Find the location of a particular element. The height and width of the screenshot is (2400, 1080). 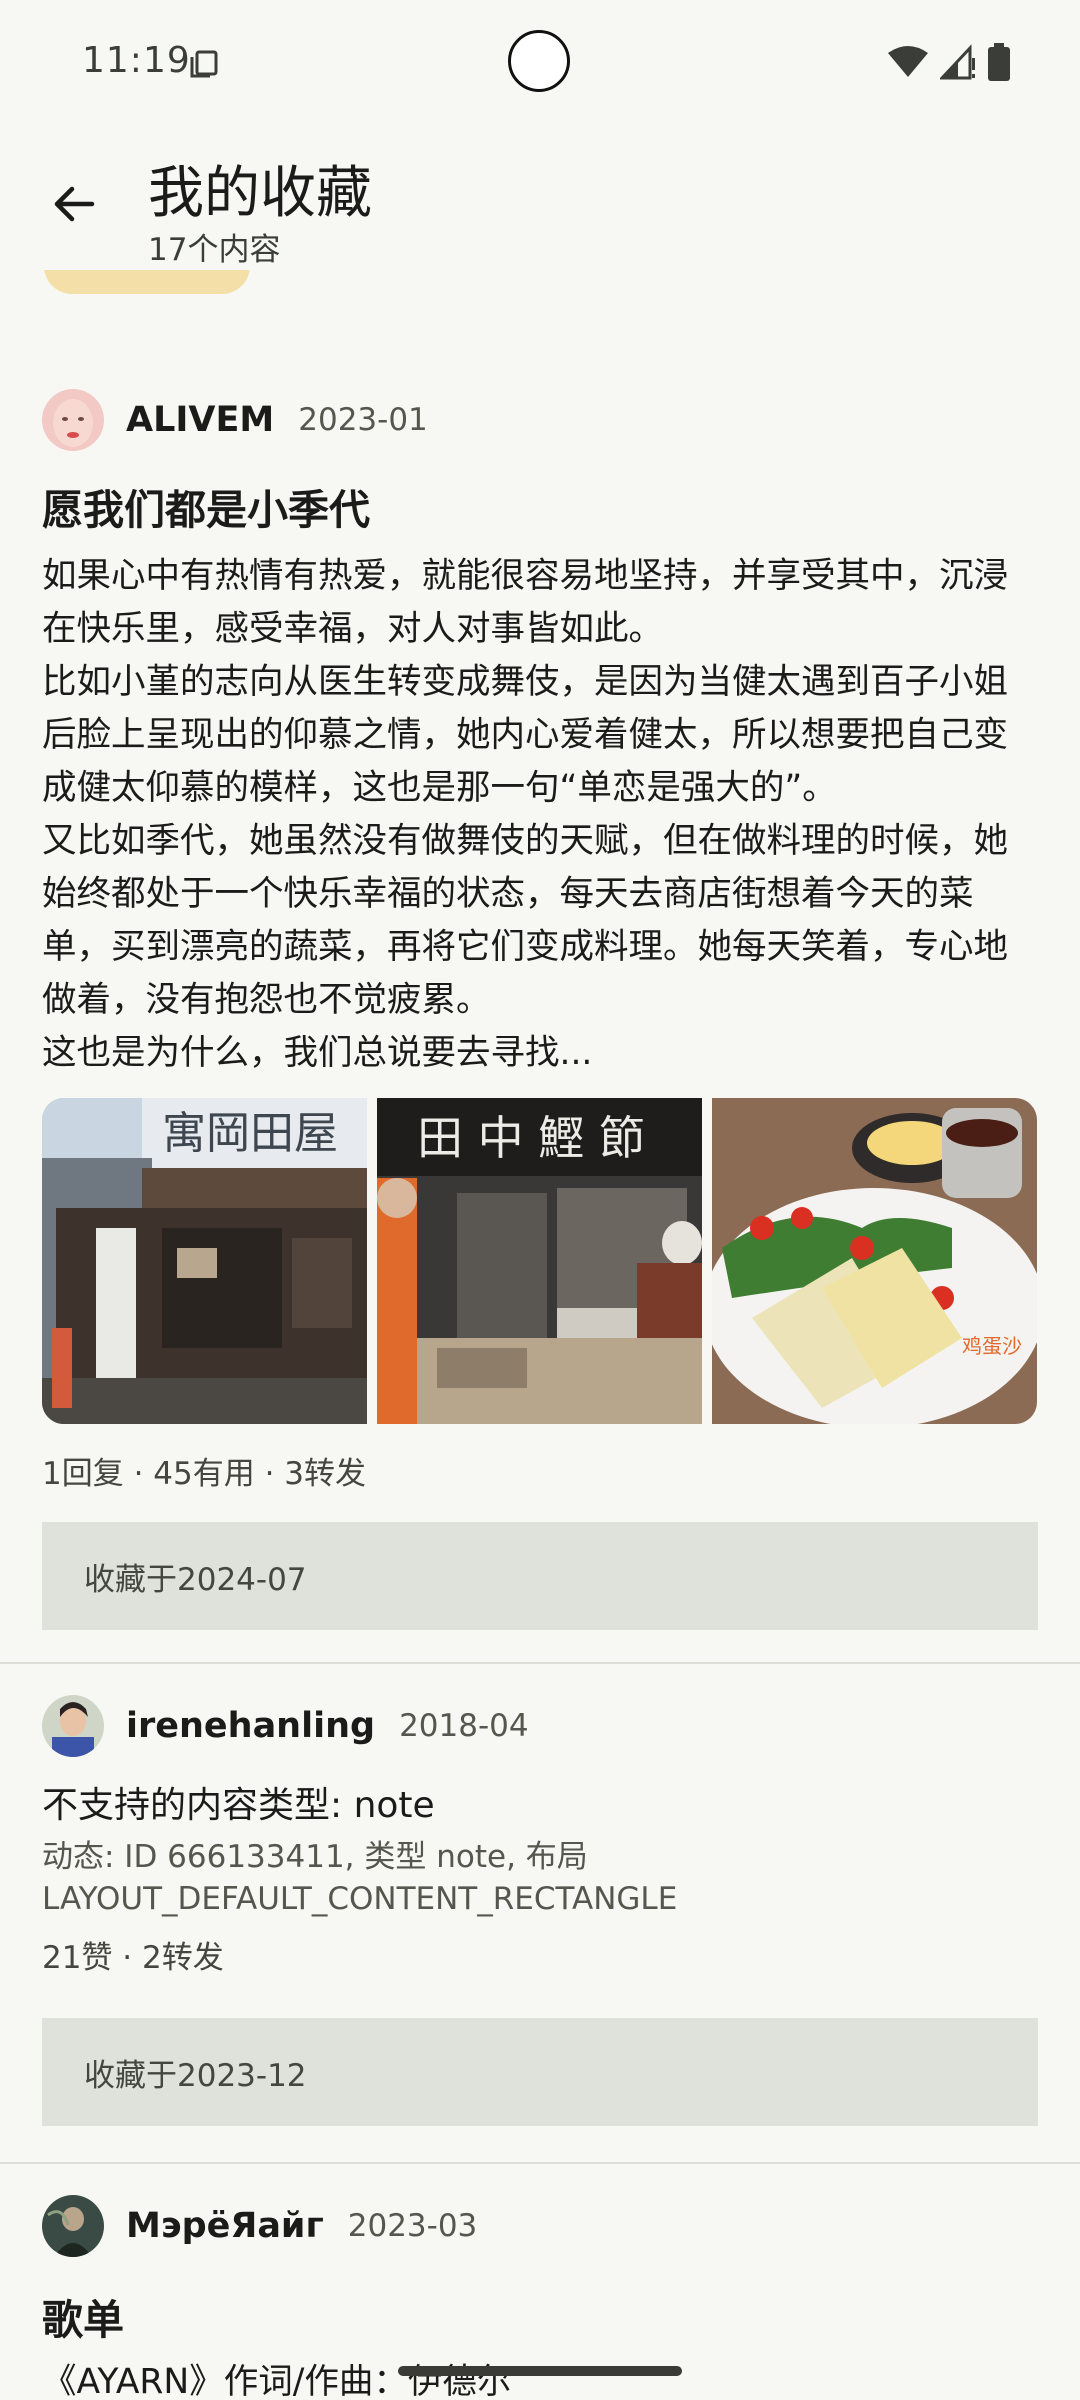

collected-date: 收藏于2024-07 is located at coordinates (195, 1579).